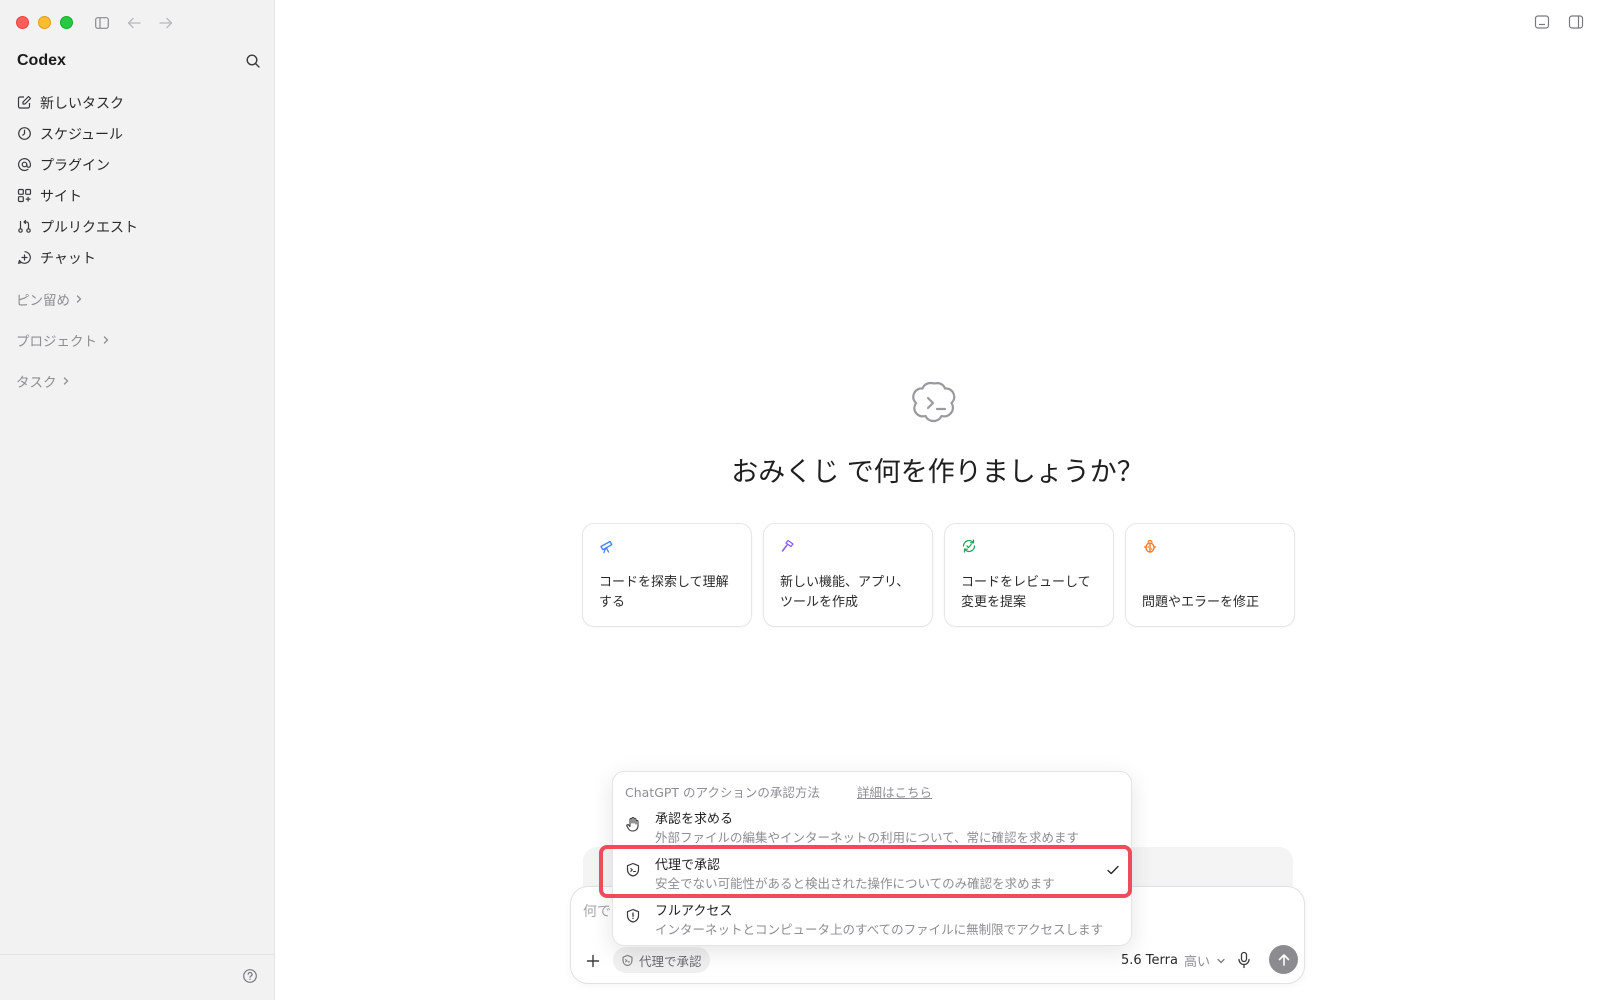 The image size is (1600, 1000). I want to click on model-name: 5.6 Terra, so click(1149, 960).